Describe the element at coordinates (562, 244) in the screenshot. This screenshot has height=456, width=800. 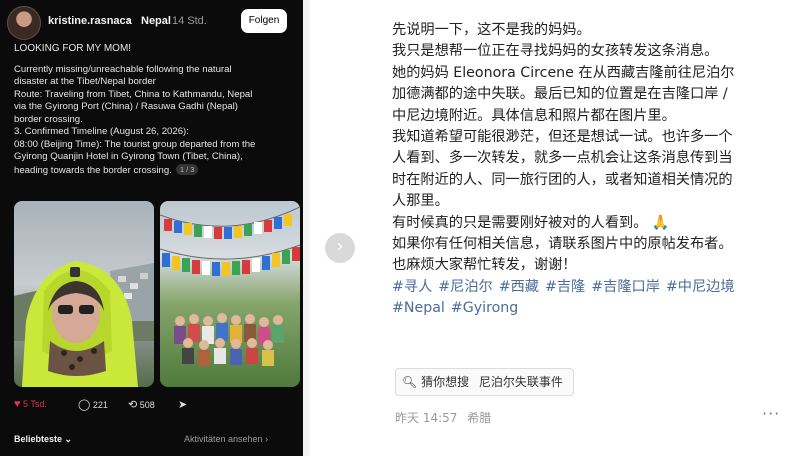
I see `body-line: 如果你有任何相关信息，请联系图片中的原帖发布者。` at that location.